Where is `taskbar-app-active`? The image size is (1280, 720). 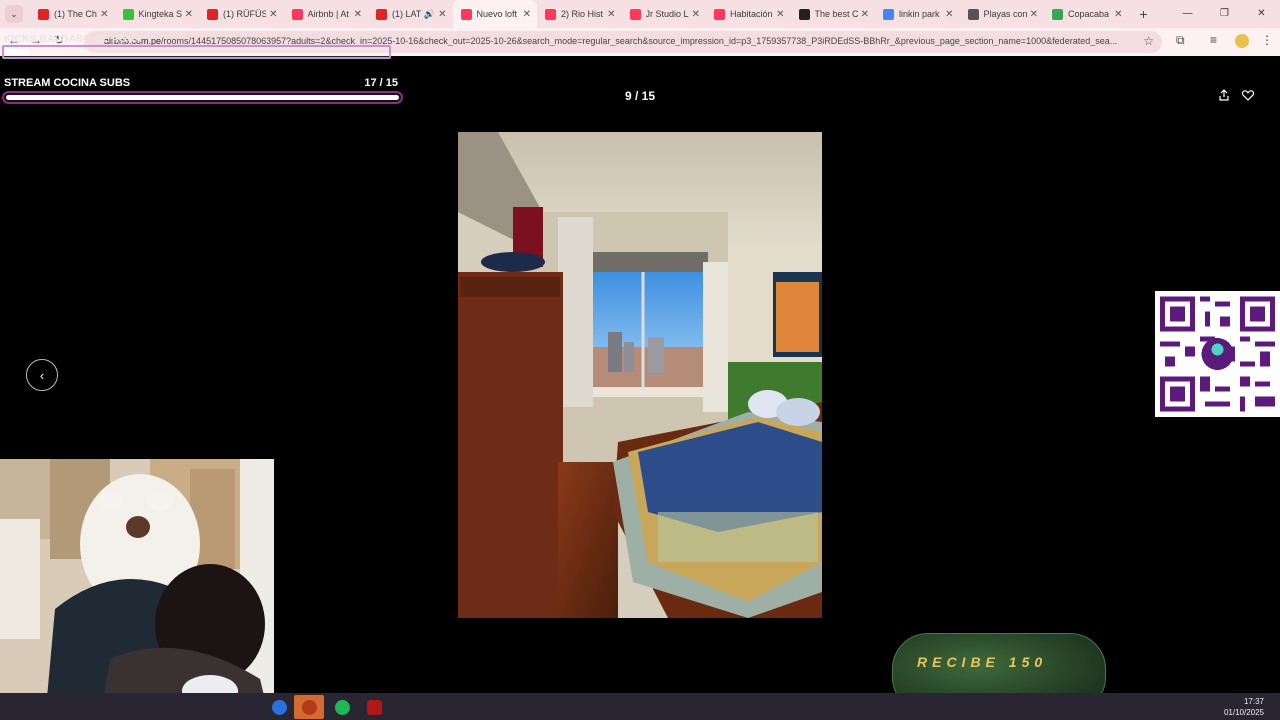 taskbar-app-active is located at coordinates (309, 707).